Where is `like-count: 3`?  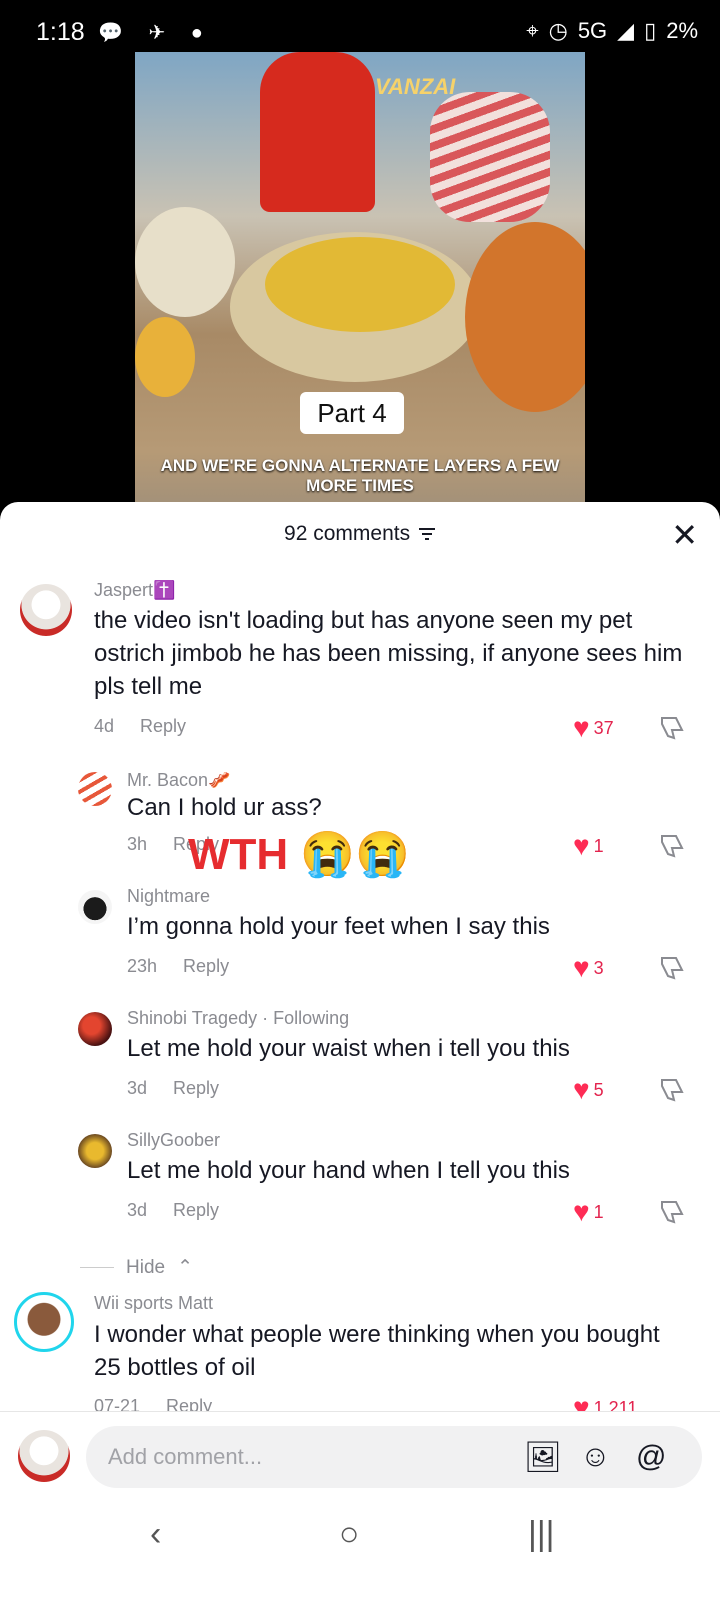 like-count: 3 is located at coordinates (598, 967).